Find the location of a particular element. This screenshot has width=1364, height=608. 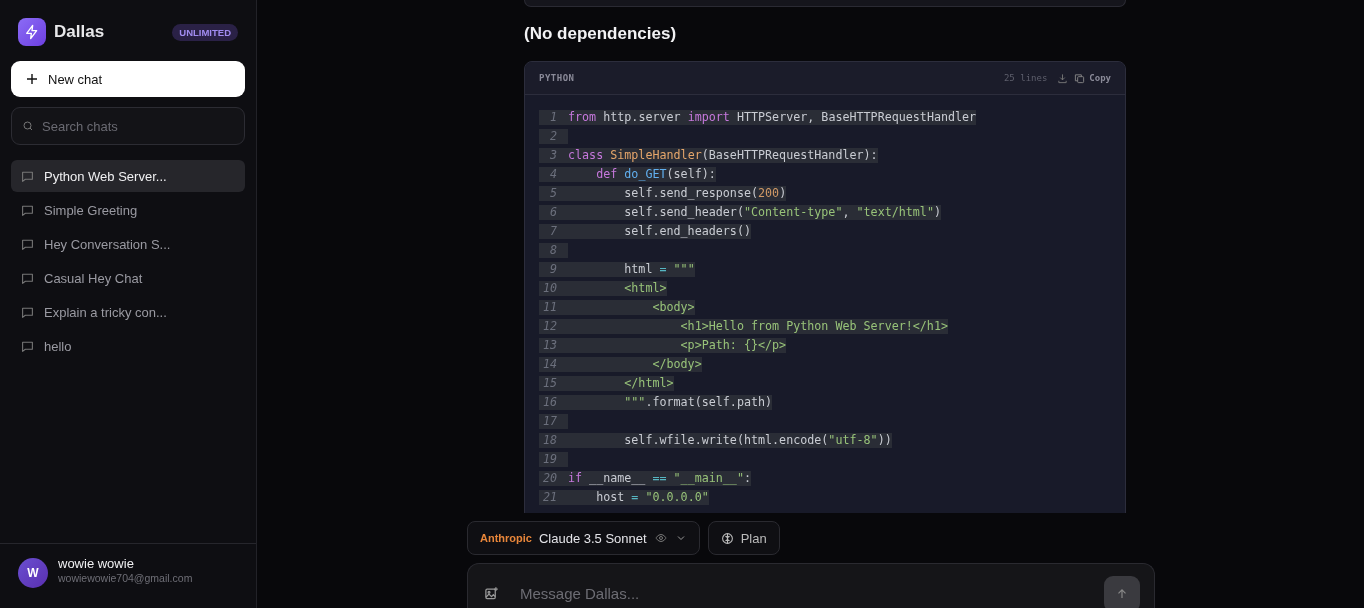

search-field: Search chats is located at coordinates (128, 126).